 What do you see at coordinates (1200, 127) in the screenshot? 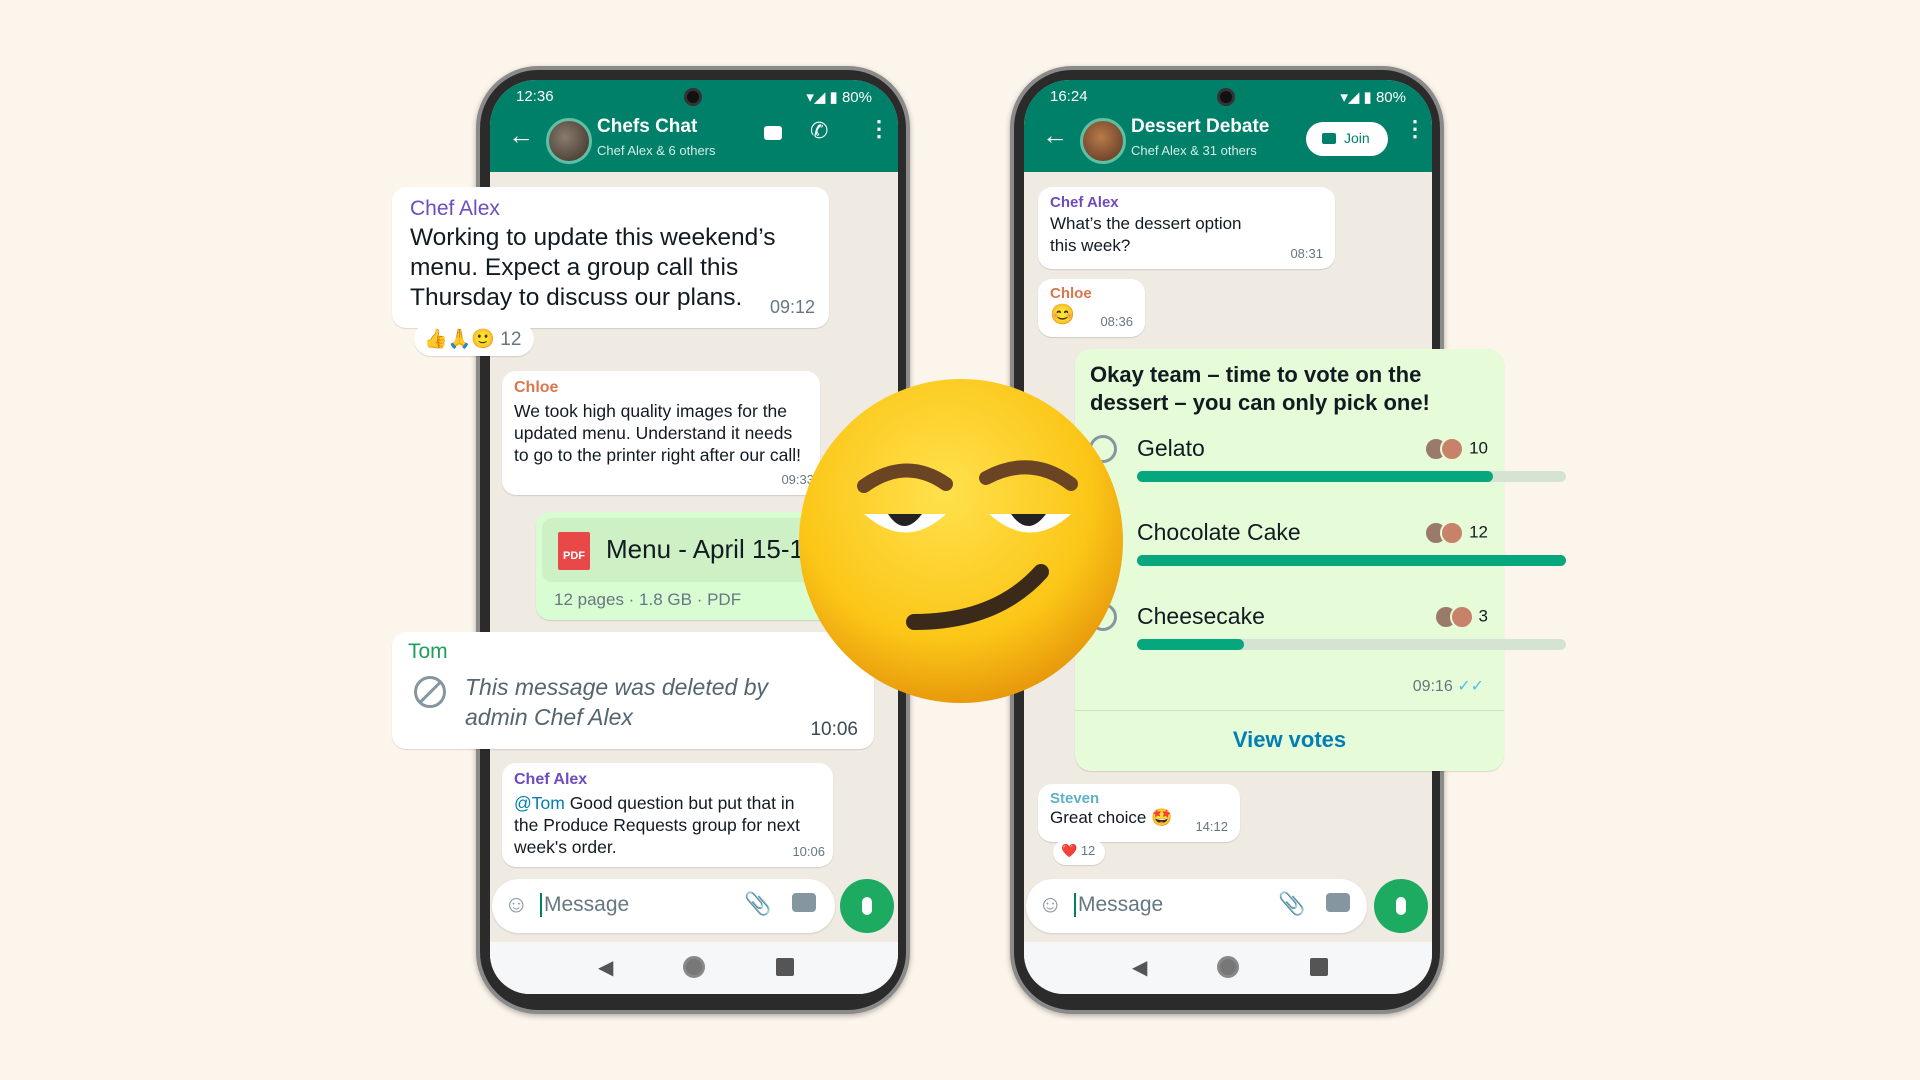
I see `chat-title: Dessert Debate` at bounding box center [1200, 127].